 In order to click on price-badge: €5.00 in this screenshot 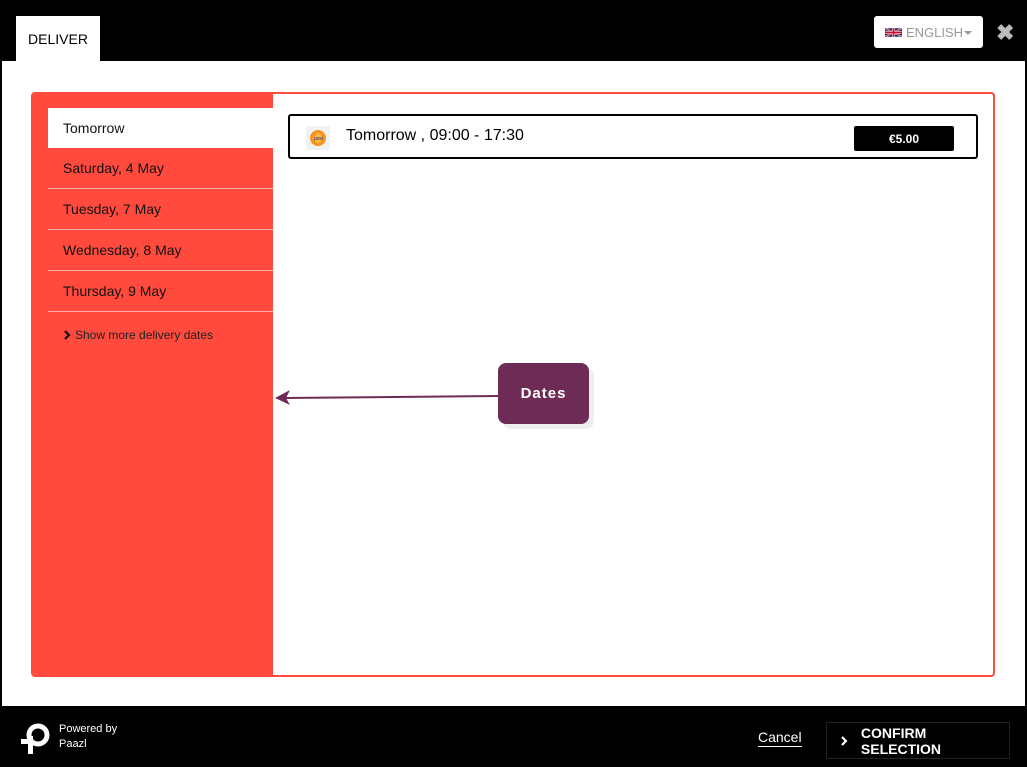, I will do `click(904, 138)`.